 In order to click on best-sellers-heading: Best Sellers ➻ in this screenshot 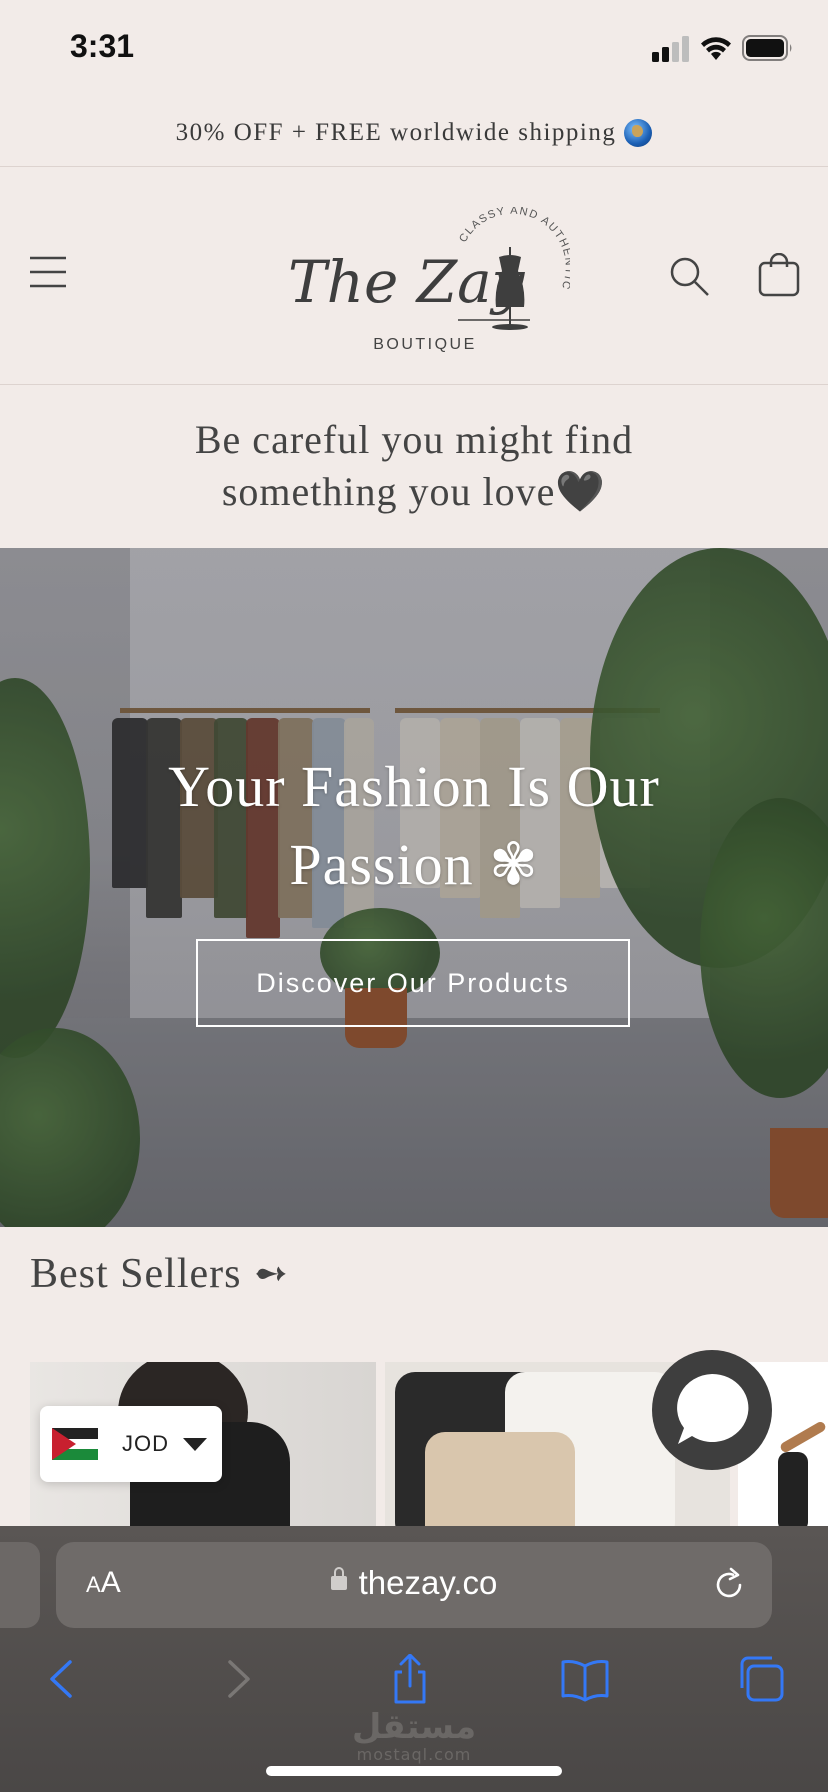, I will do `click(159, 1273)`.